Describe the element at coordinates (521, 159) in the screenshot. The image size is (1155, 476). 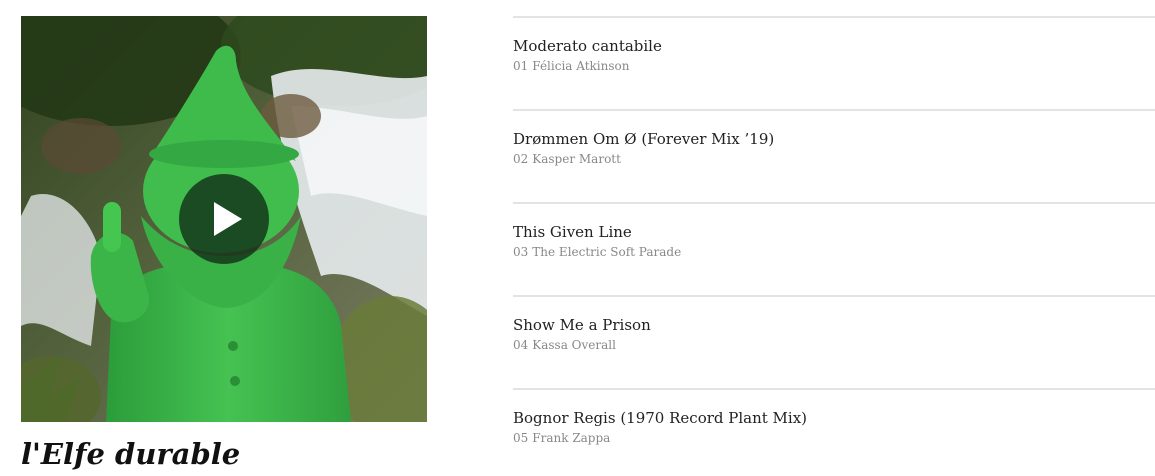
I see `track-number: 02` at that location.